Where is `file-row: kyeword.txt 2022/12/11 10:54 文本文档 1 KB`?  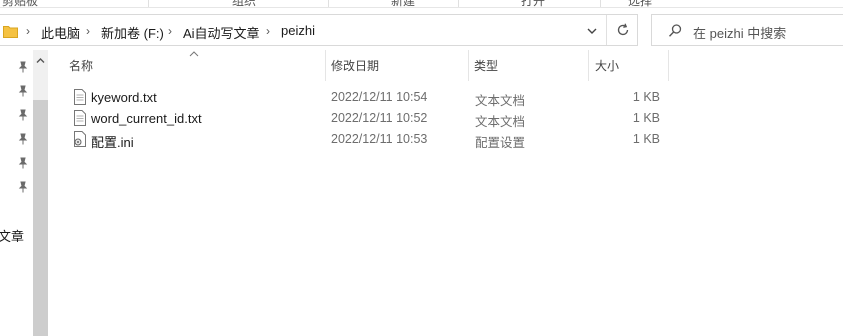 file-row: kyeword.txt 2022/12/11 10:54 文本文档 1 KB is located at coordinates (366, 97).